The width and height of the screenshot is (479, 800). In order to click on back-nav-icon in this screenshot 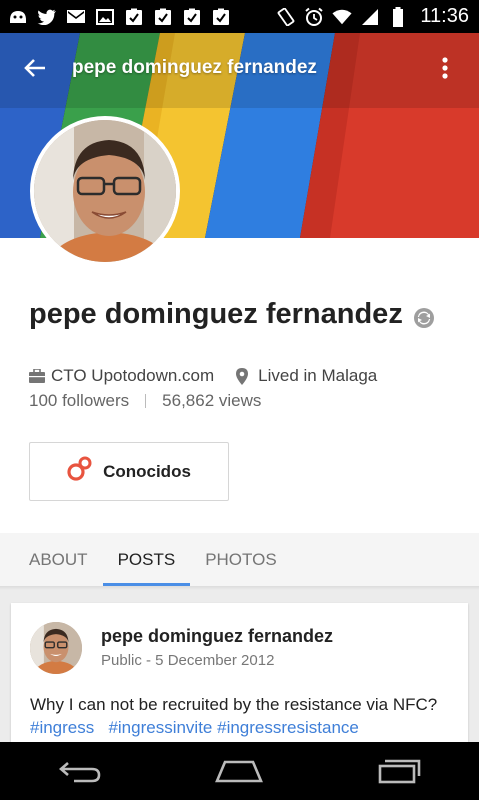, I will do `click(79, 772)`.